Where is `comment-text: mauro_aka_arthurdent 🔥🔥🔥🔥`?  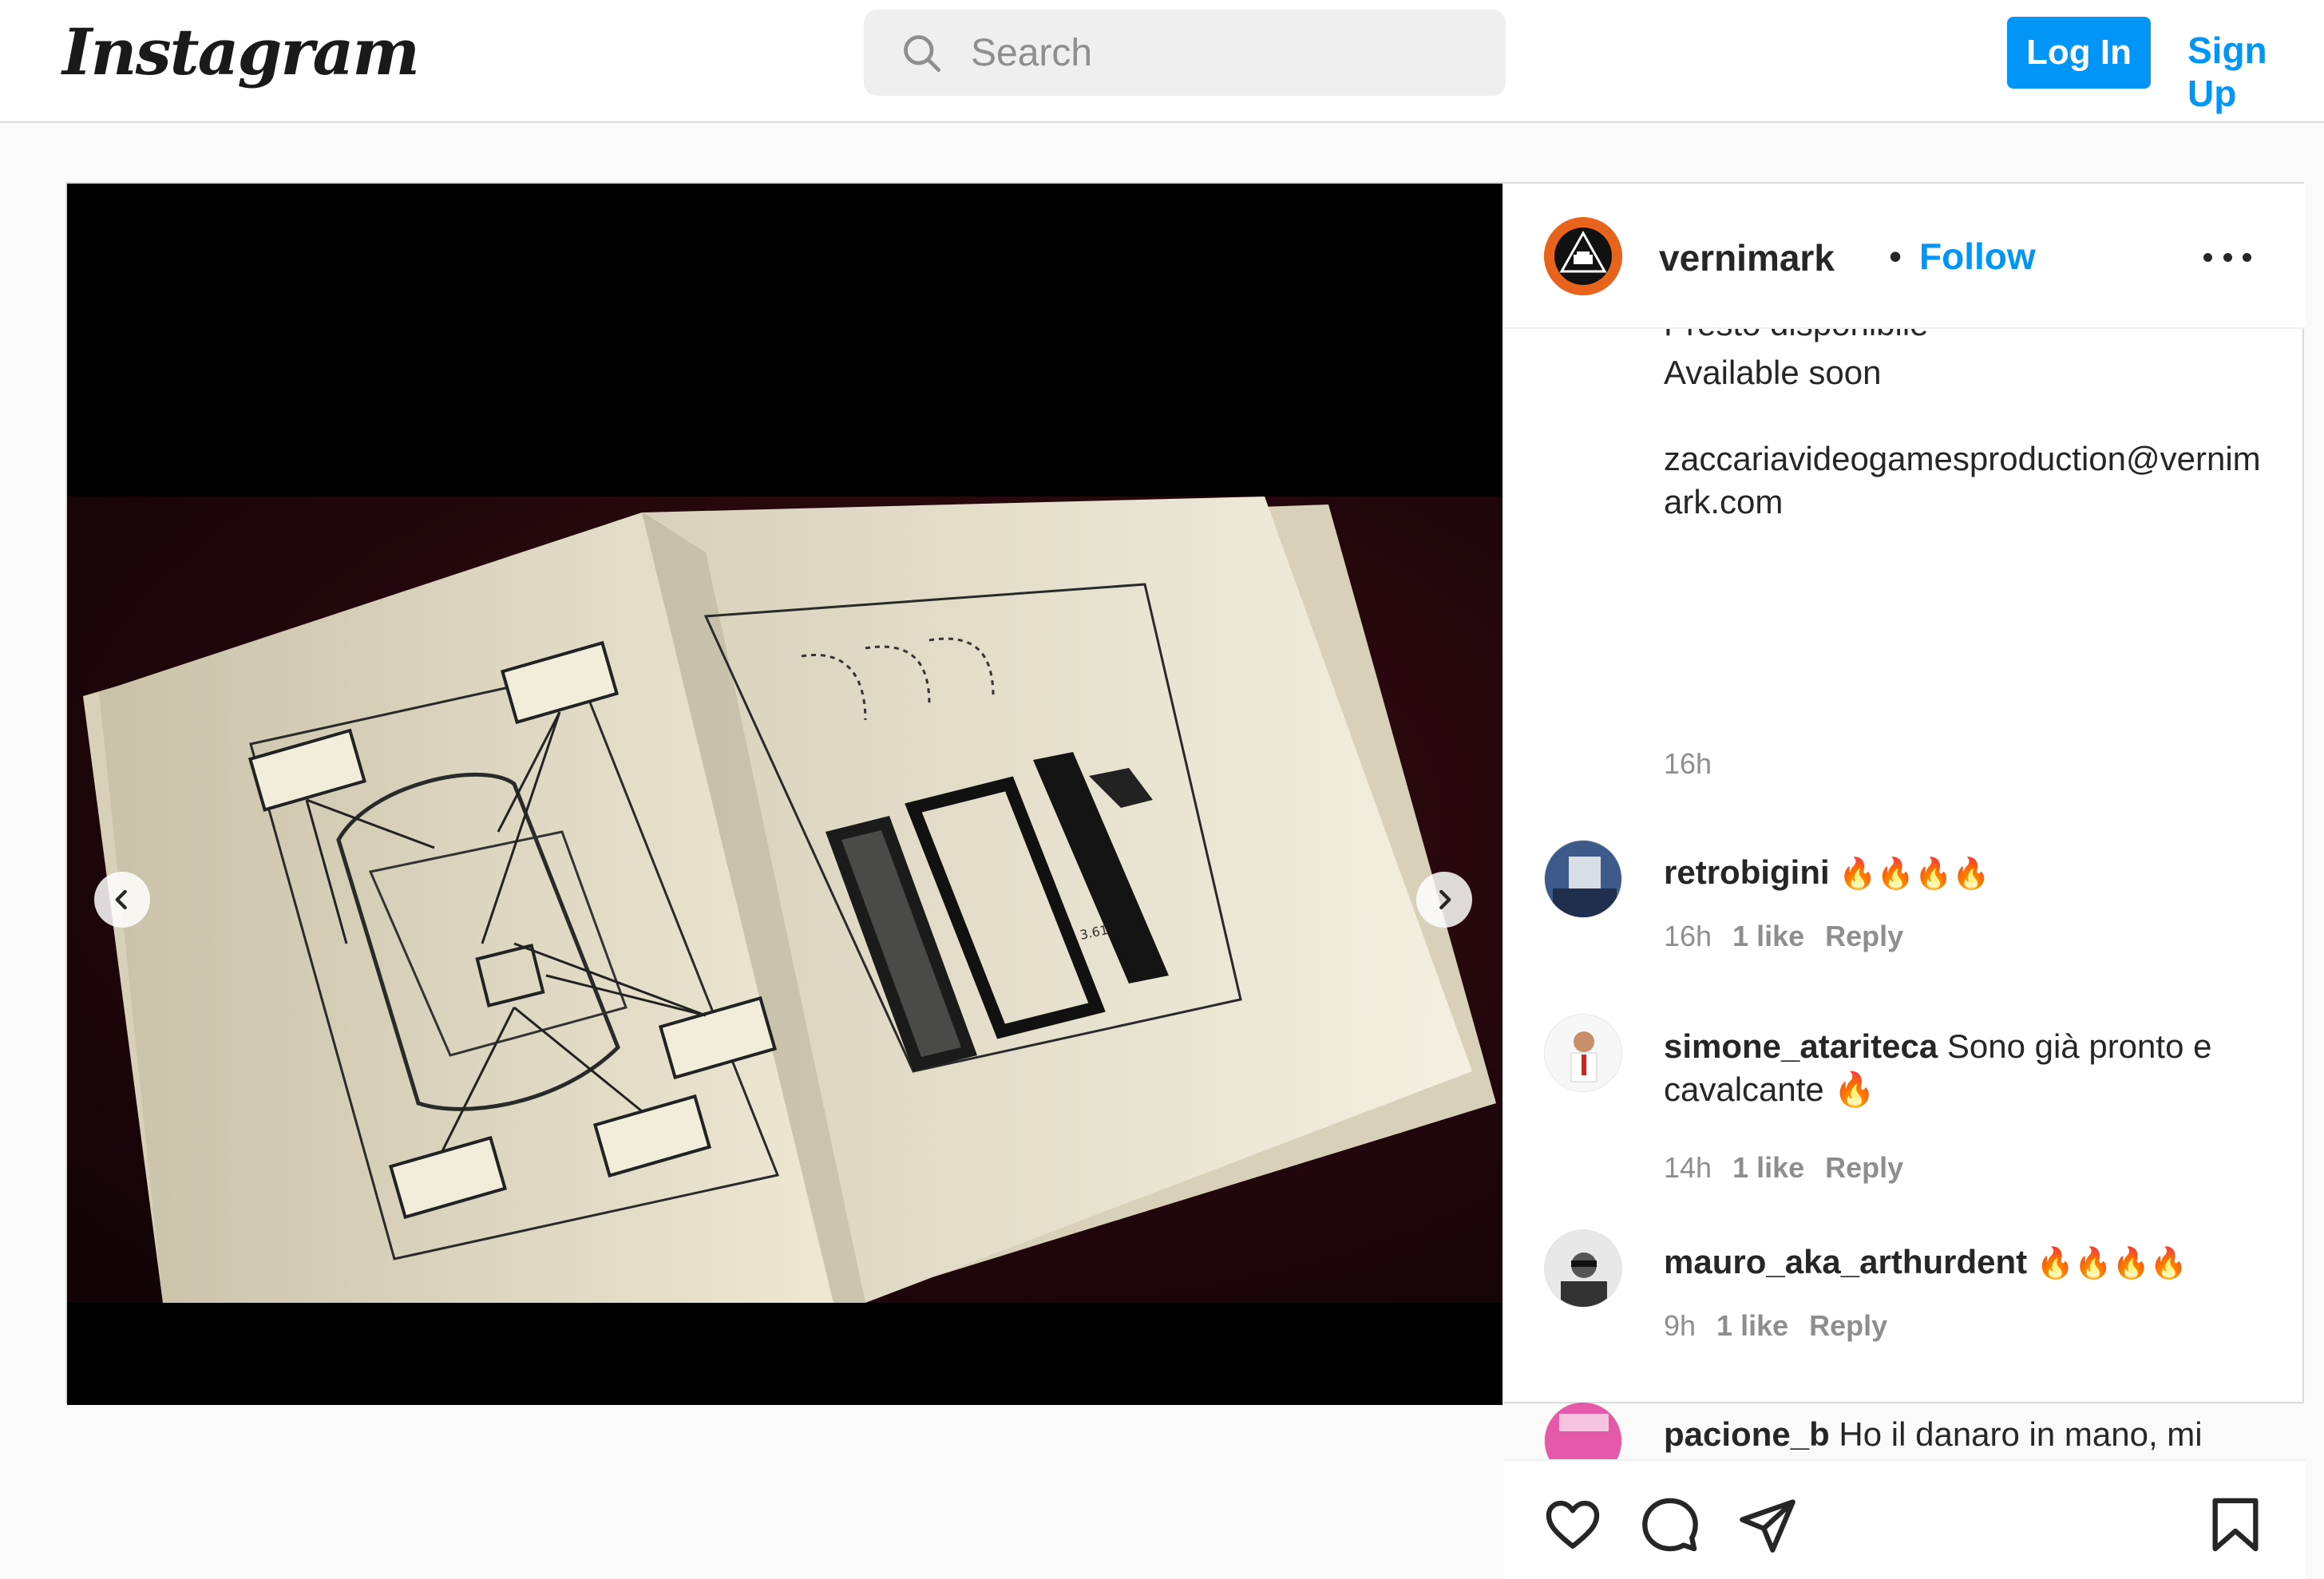
comment-text: mauro_aka_arthurdent 🔥🔥🔥🔥 is located at coordinates (1967, 1263).